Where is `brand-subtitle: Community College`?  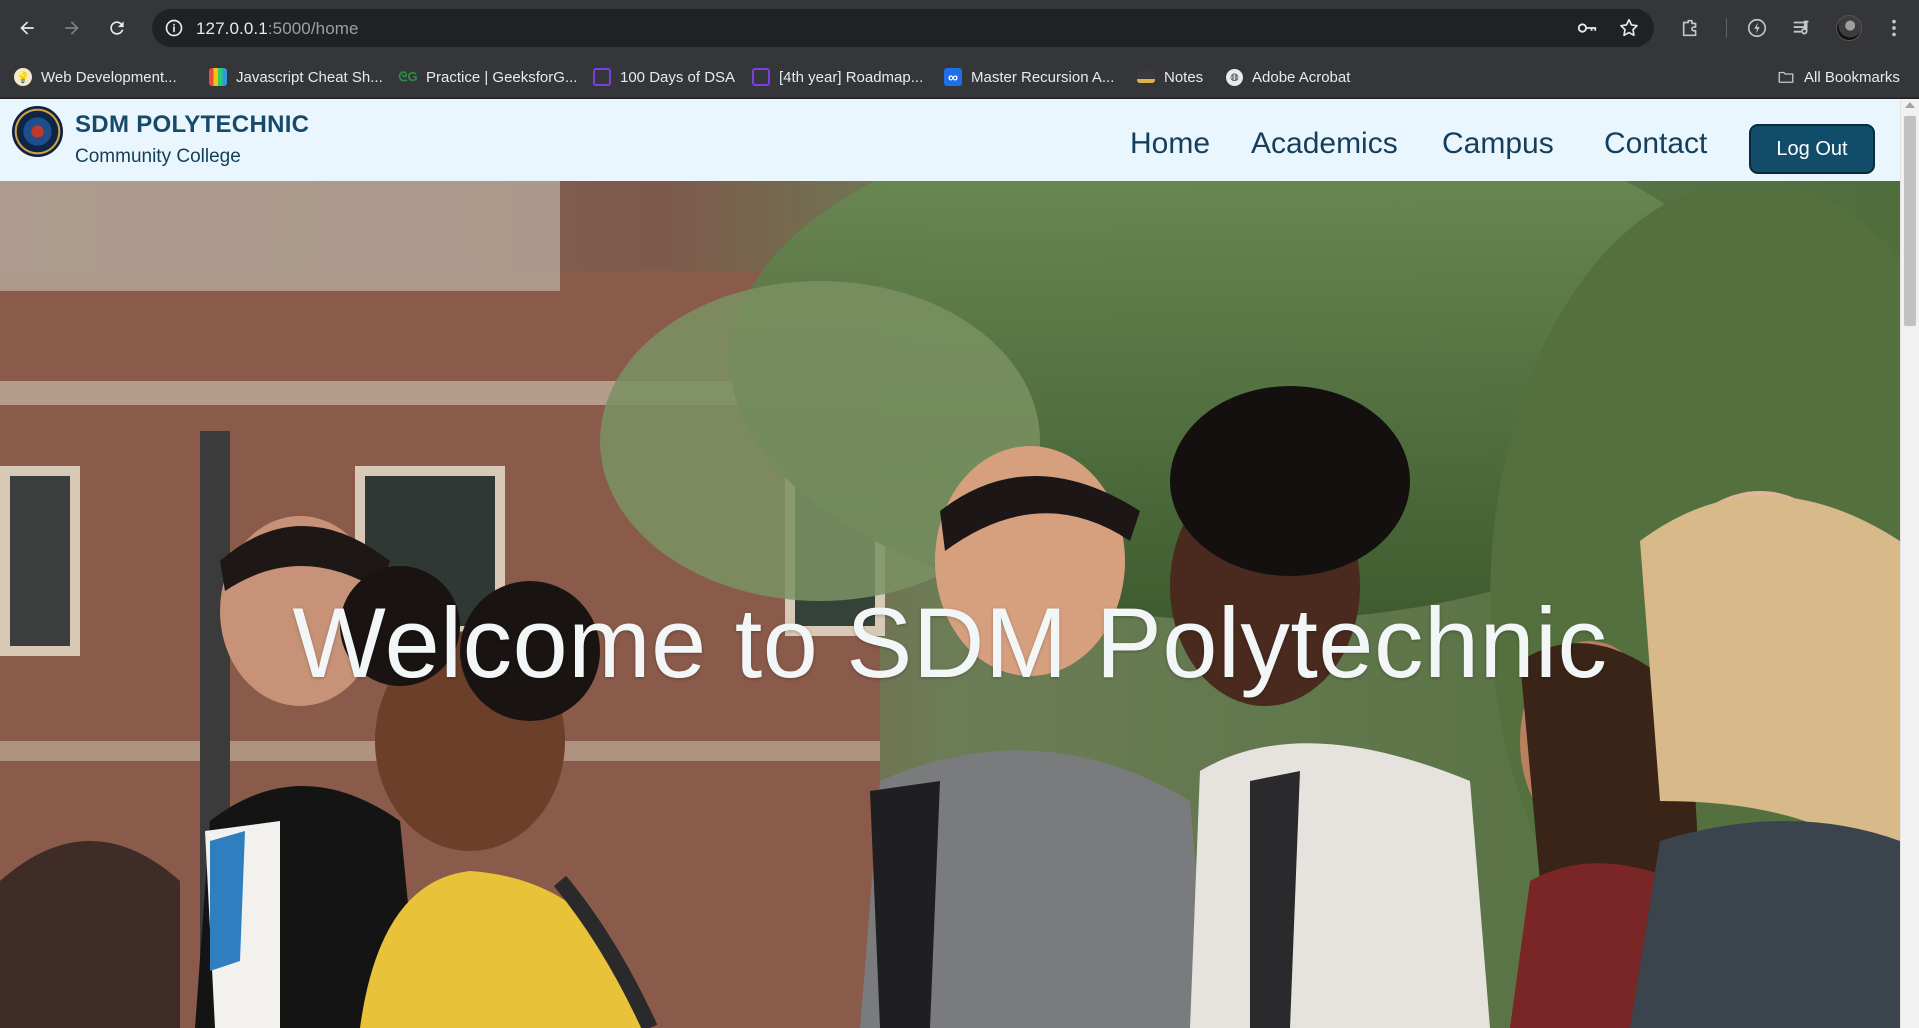
brand-subtitle: Community College is located at coordinates (158, 156).